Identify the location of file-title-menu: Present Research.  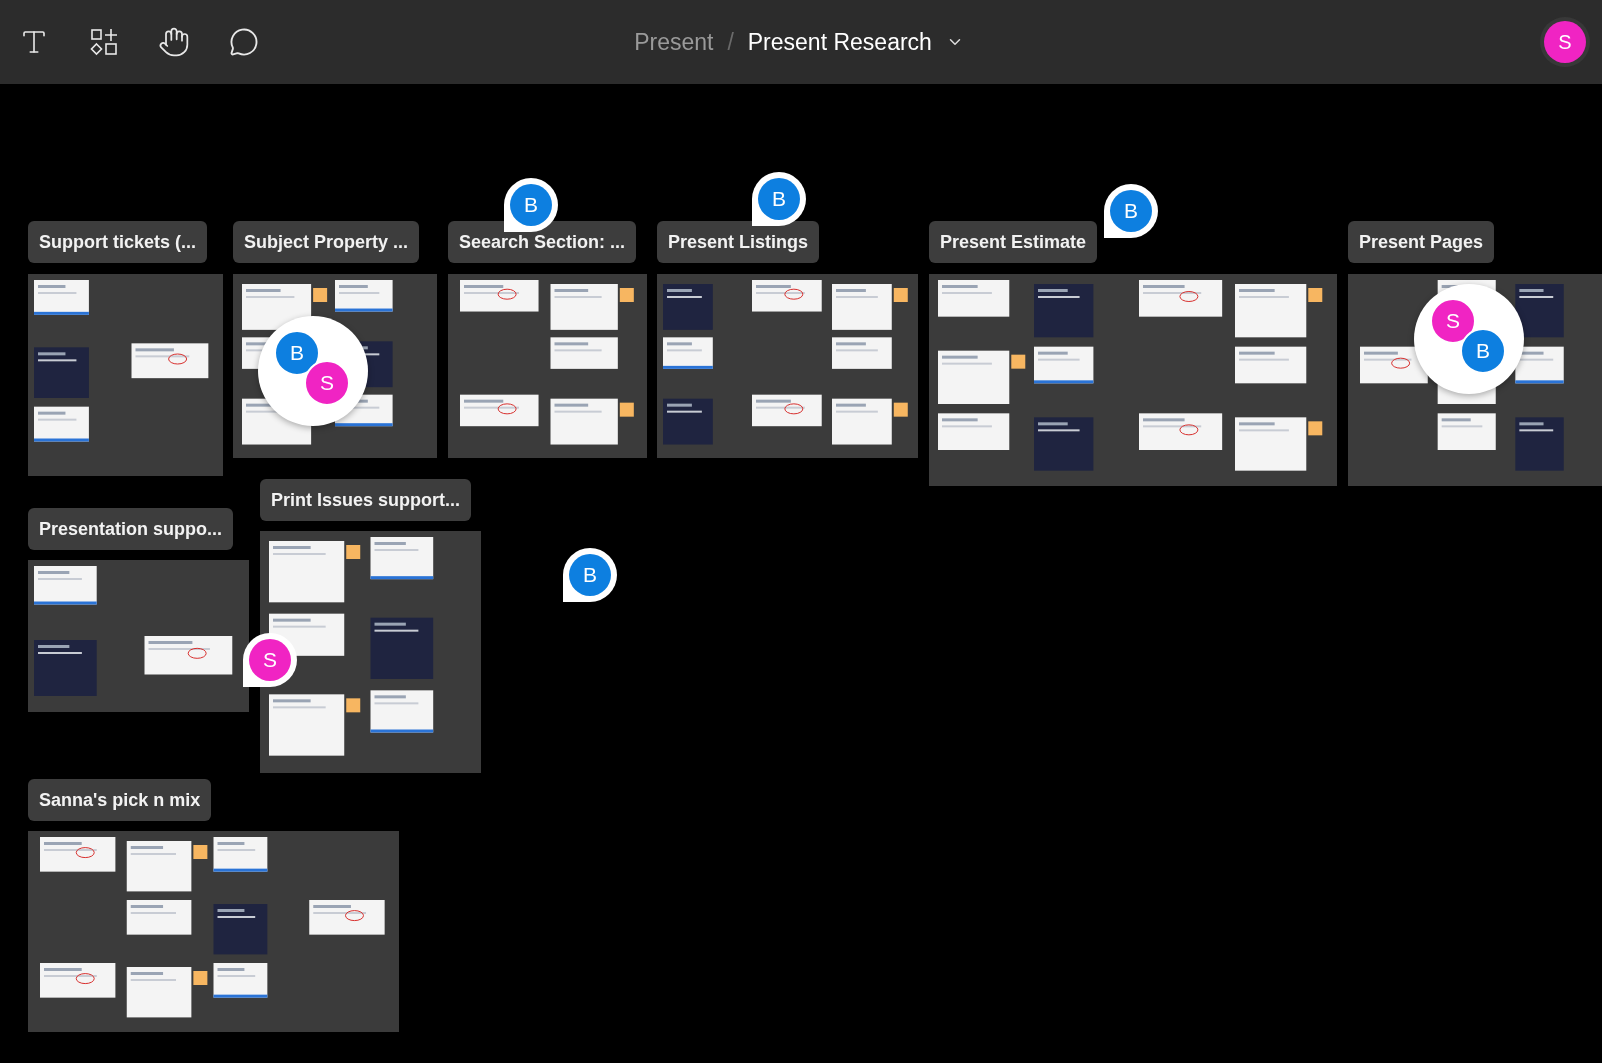
(855, 42).